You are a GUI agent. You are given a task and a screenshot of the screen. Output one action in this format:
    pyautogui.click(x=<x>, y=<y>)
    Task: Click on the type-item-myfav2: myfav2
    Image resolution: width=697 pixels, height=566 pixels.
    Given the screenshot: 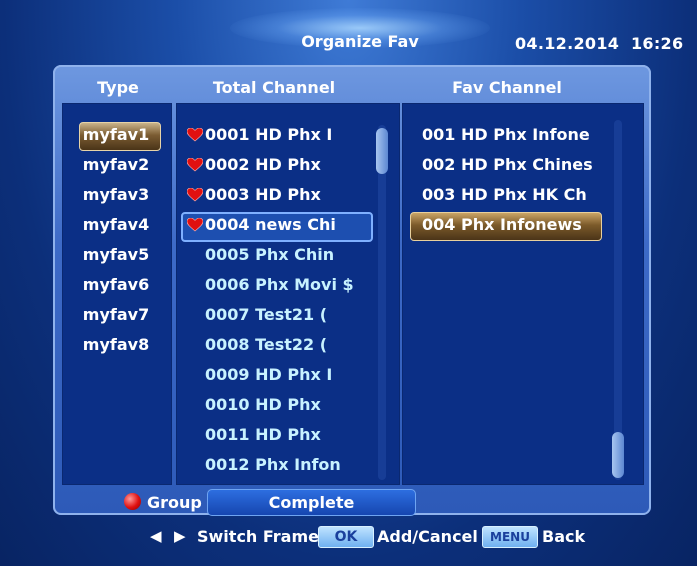 What is the action you would take?
    pyautogui.click(x=116, y=165)
    